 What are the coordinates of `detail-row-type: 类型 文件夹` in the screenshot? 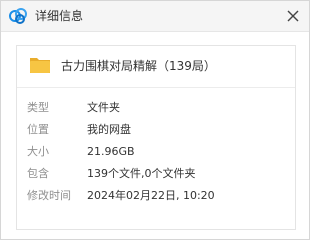 It's located at (156, 108).